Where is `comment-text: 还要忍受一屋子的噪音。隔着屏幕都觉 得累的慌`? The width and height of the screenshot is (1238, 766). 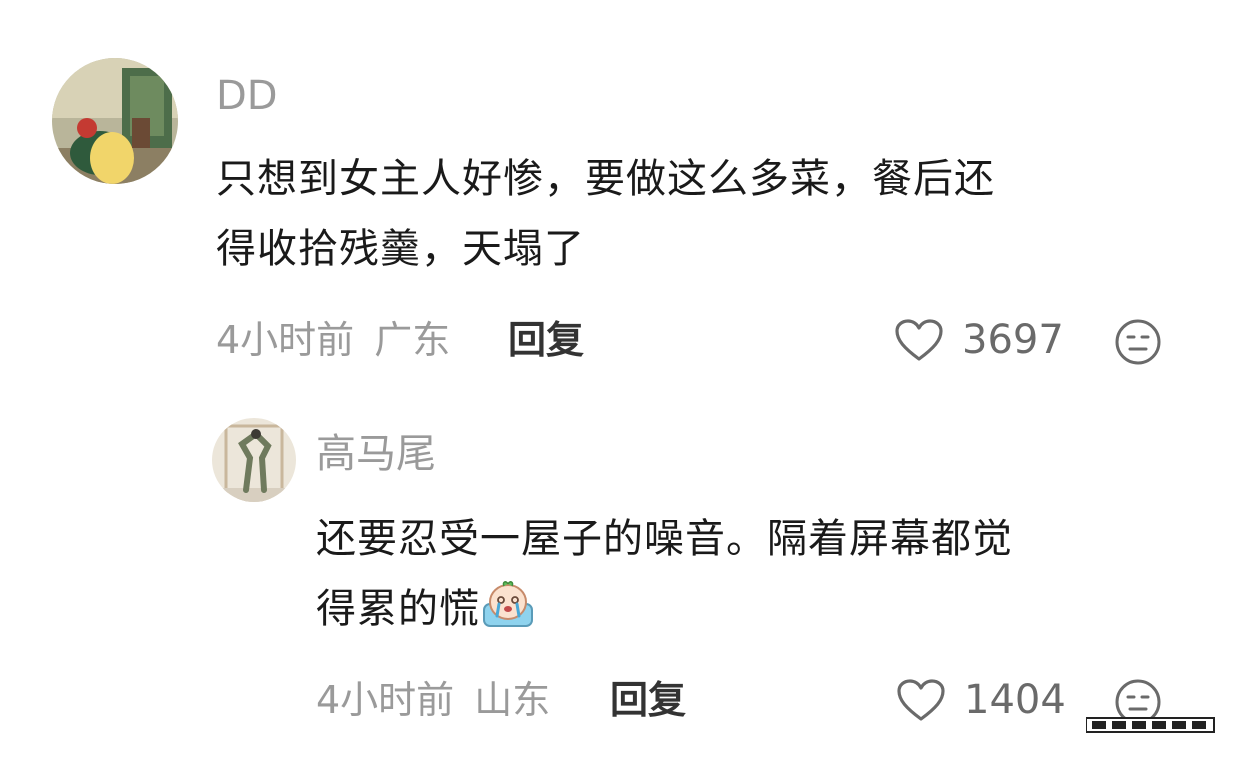
comment-text: 还要忍受一屋子的噪音。隔着屏幕都觉 得累的慌 is located at coordinates (664, 577).